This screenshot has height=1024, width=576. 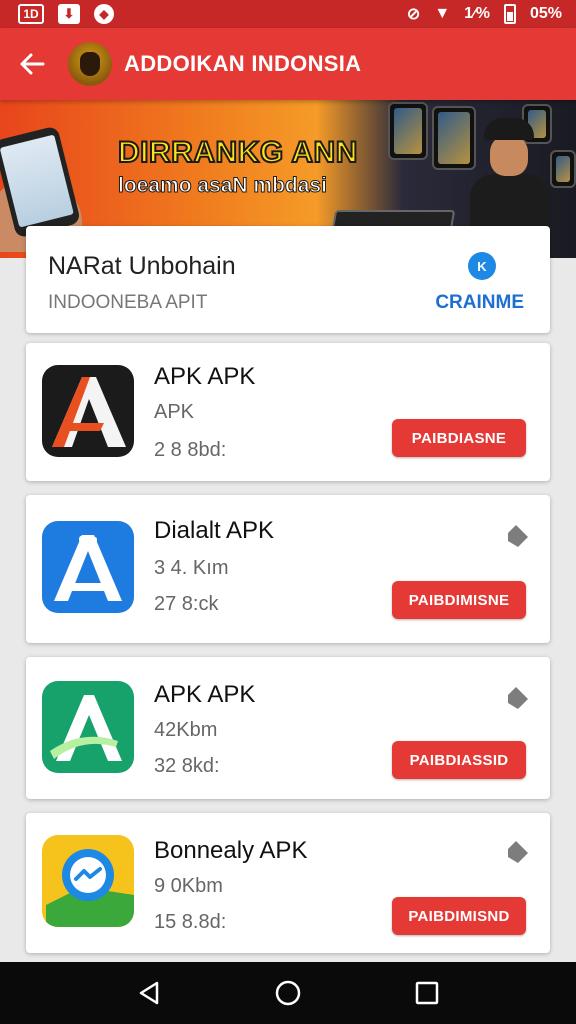 I want to click on app-size: 9 0Kbm, so click(x=188, y=886).